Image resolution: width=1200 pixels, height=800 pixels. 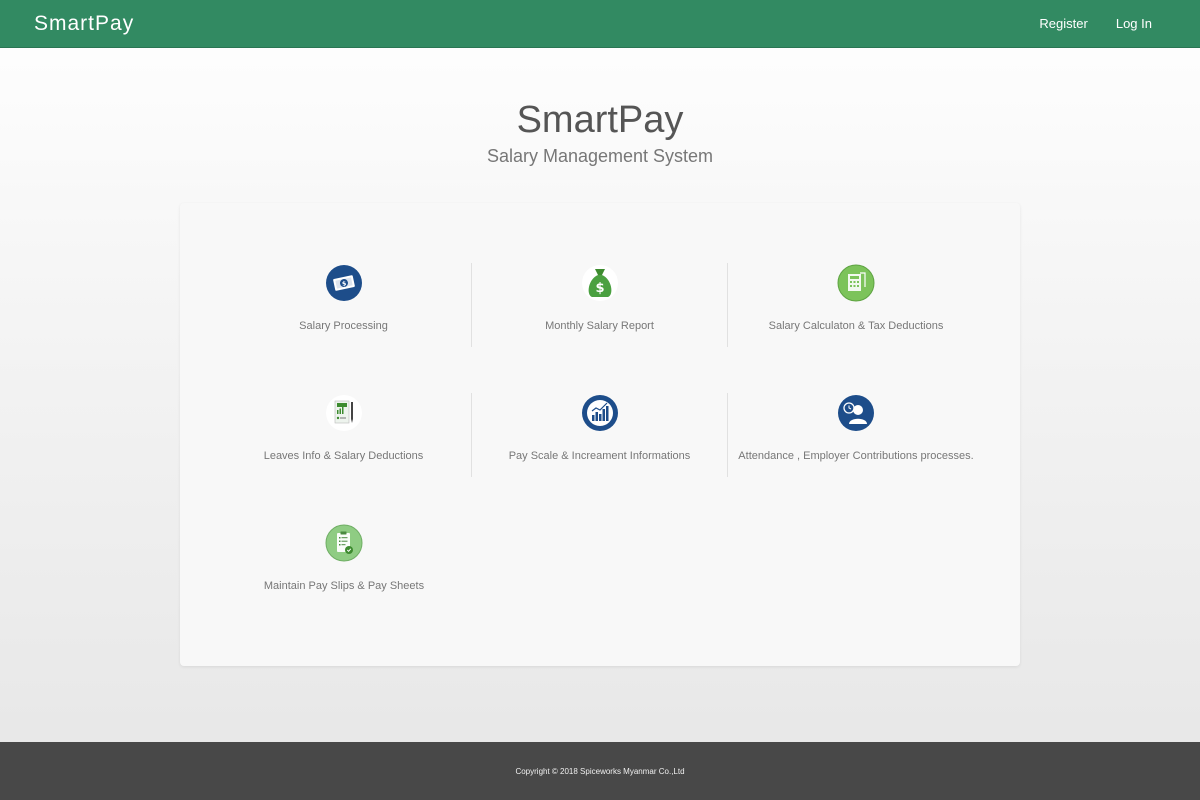 What do you see at coordinates (343, 456) in the screenshot?
I see `feature-label: Leaves Info & Salary Deductions` at bounding box center [343, 456].